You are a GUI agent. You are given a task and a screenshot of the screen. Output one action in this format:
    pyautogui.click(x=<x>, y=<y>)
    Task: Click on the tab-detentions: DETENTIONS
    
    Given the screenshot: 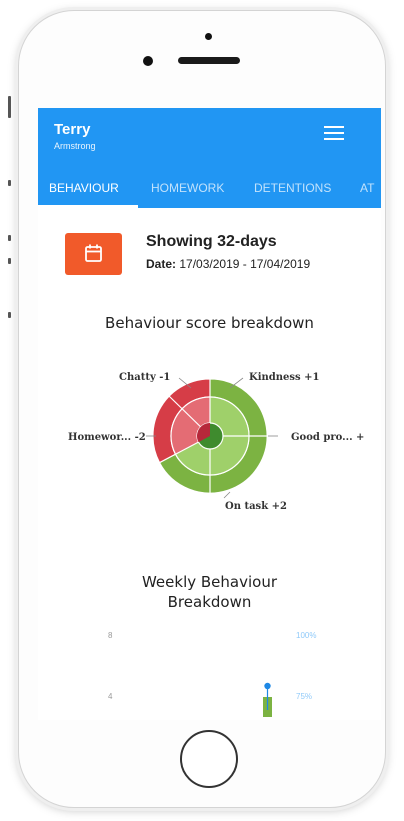 What is the action you would take?
    pyautogui.click(x=292, y=192)
    